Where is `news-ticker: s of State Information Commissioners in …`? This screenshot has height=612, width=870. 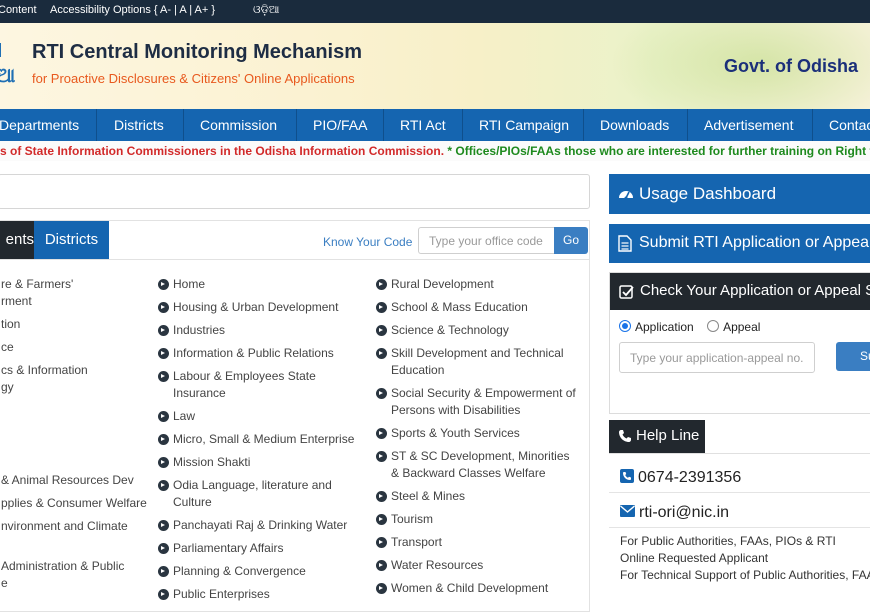 news-ticker: s of State Information Commissioners in … is located at coordinates (435, 151).